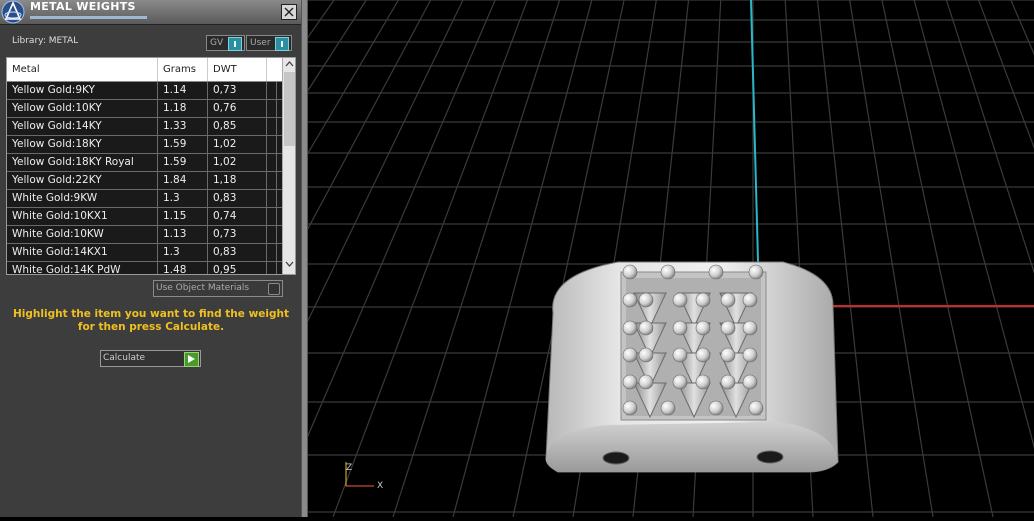 This screenshot has height=521, width=1034. What do you see at coordinates (237, 234) in the screenshot?
I see `cell-dwt: 0,73` at bounding box center [237, 234].